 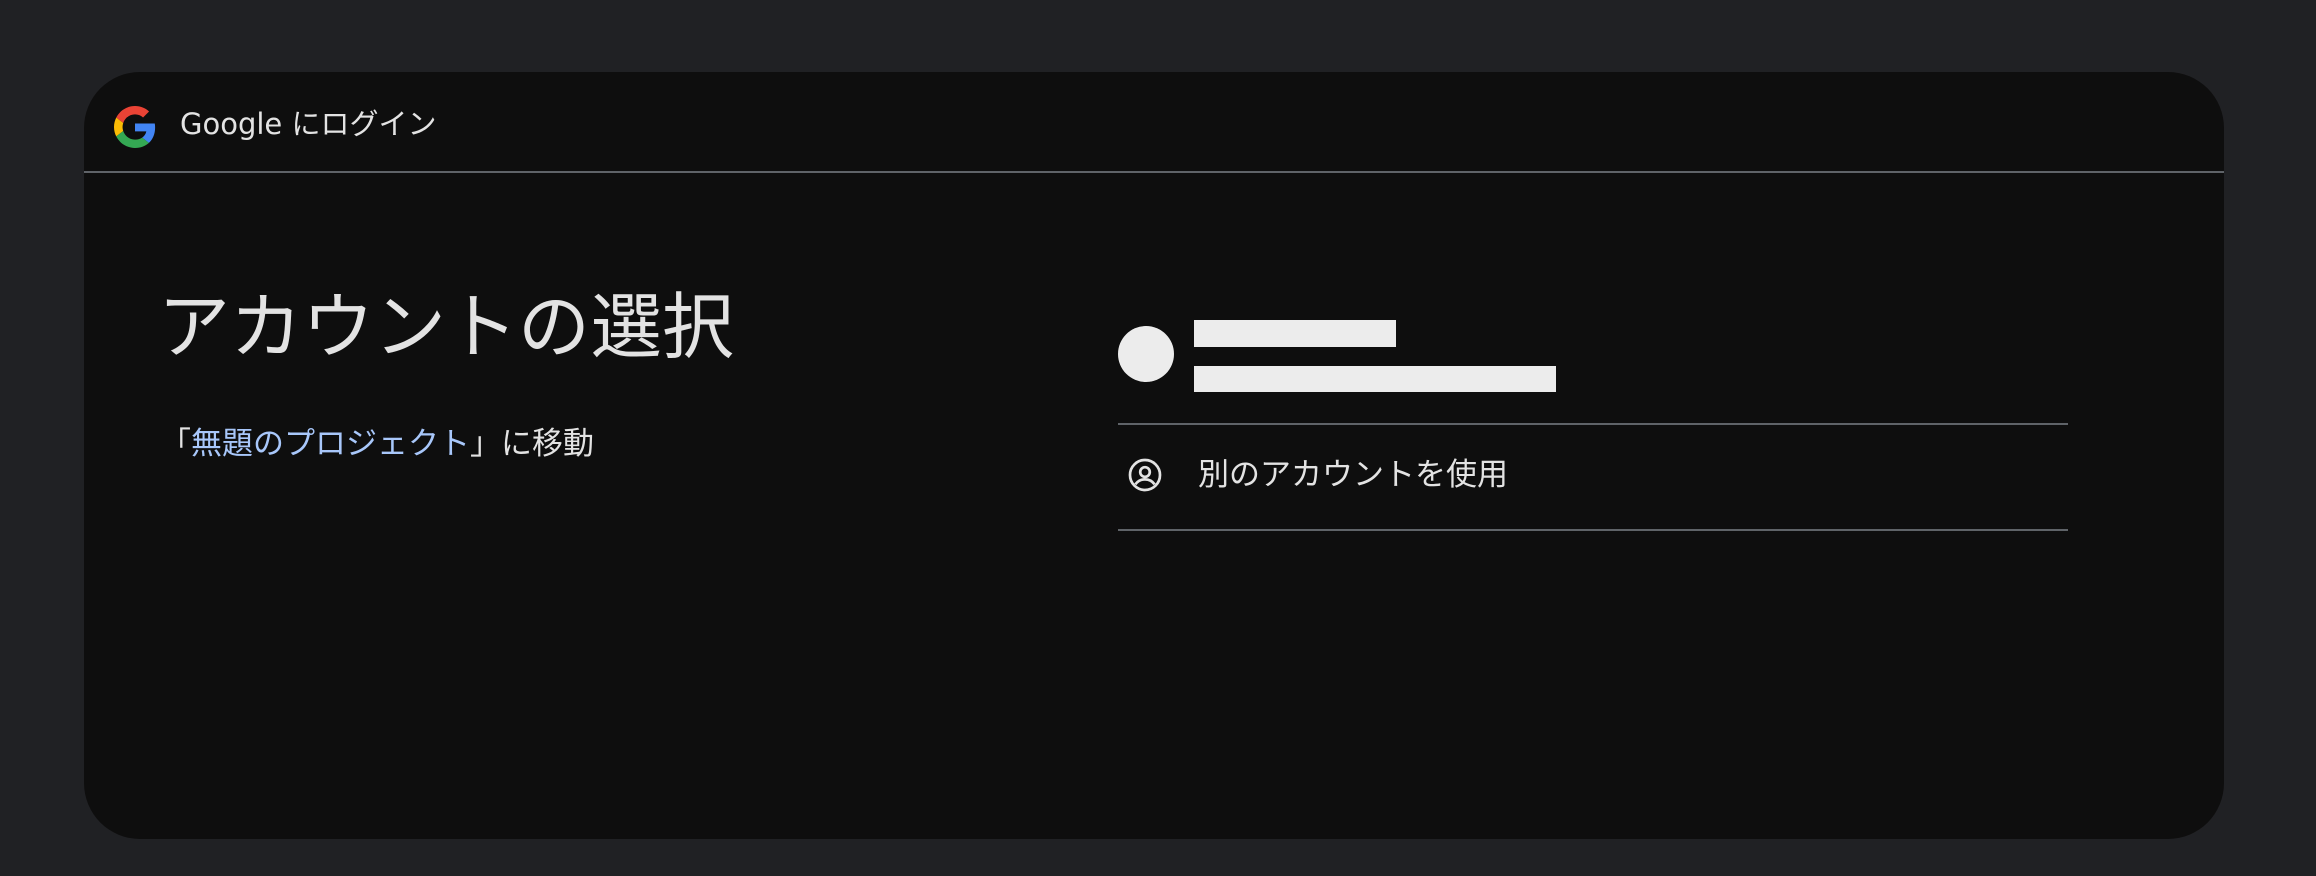 What do you see at coordinates (330, 444) in the screenshot?
I see `project-link: 無題のプロジェクト` at bounding box center [330, 444].